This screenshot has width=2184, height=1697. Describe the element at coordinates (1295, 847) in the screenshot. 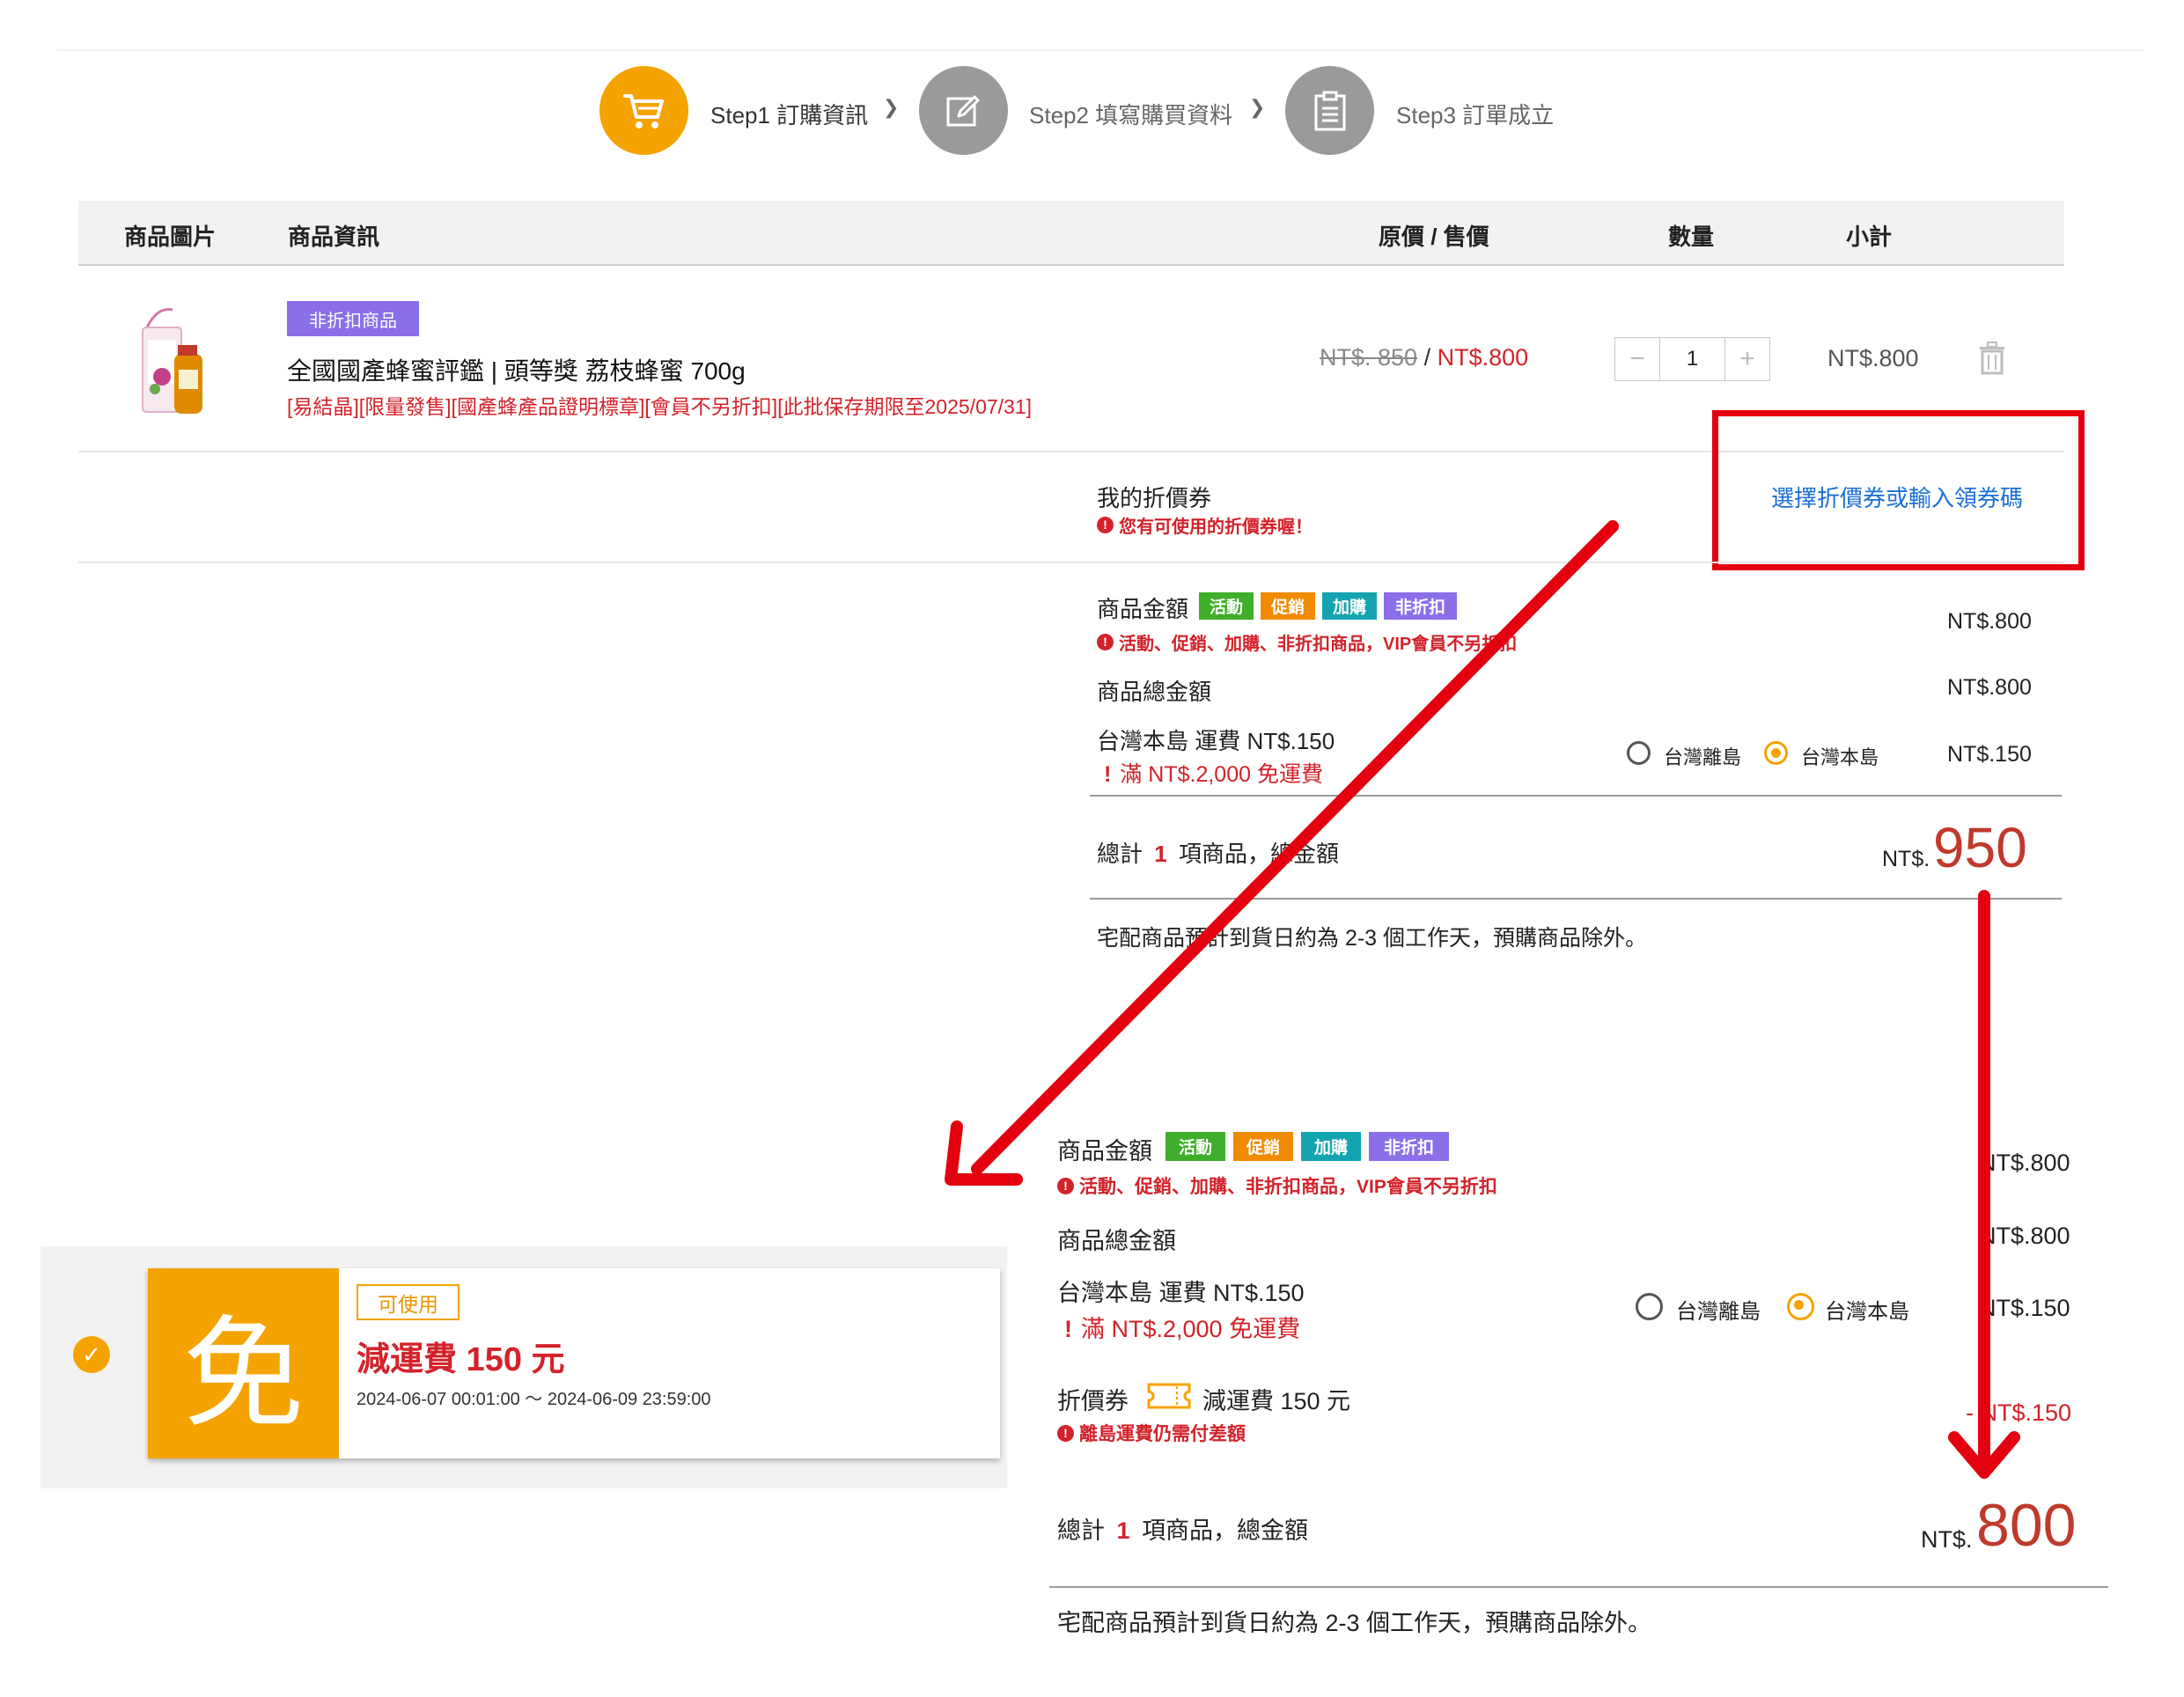

I see `arrow-diagonal` at that location.